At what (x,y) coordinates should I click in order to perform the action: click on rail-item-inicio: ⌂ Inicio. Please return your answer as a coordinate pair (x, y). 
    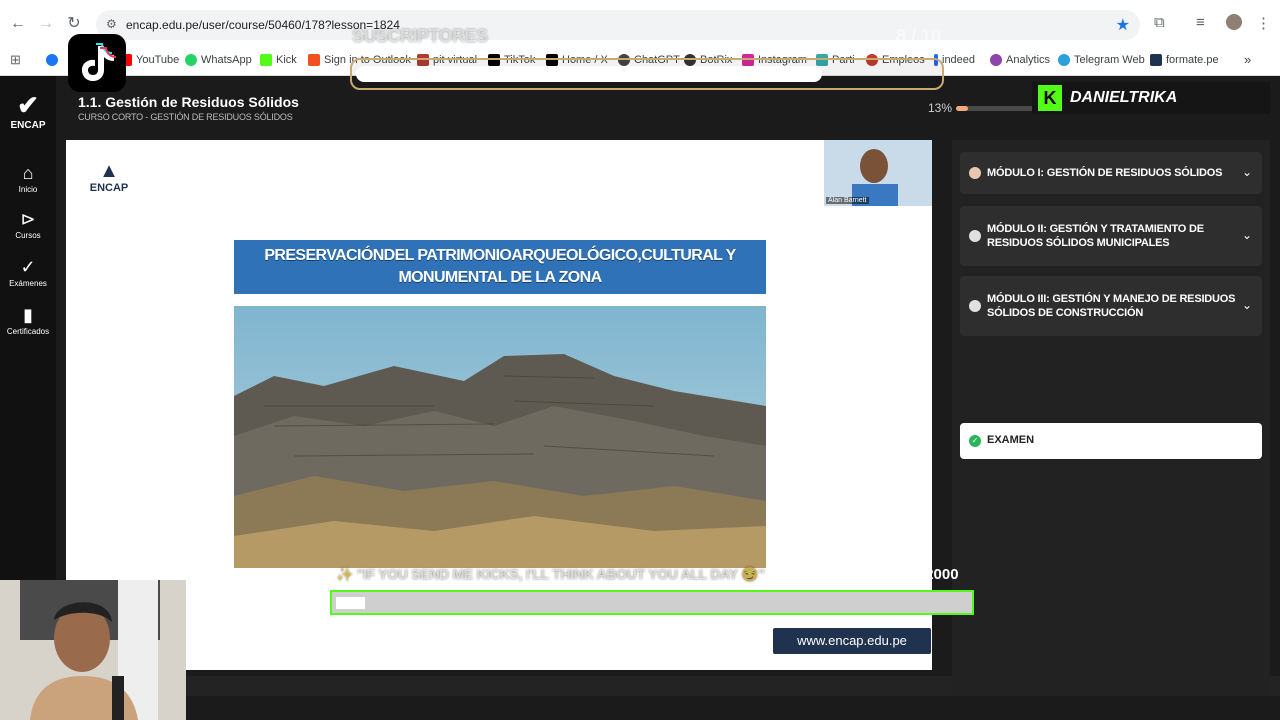
    Looking at the image, I should click on (28, 179).